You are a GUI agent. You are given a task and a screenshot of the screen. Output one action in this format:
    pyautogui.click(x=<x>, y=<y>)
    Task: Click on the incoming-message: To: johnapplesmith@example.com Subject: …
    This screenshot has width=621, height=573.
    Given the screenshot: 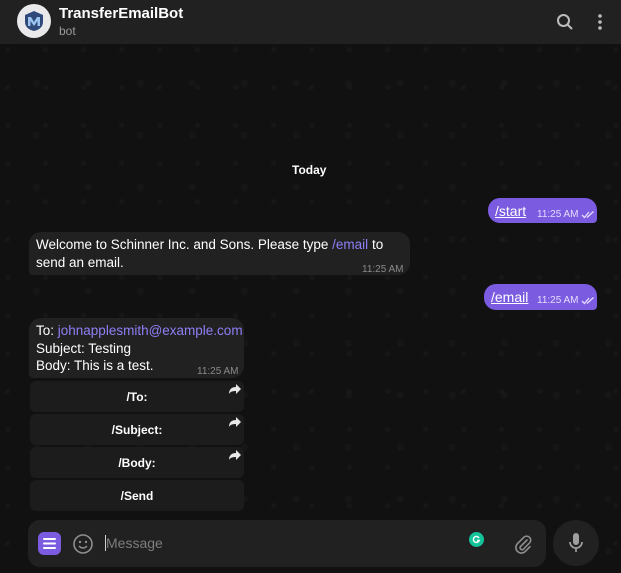 What is the action you would take?
    pyautogui.click(x=136, y=348)
    